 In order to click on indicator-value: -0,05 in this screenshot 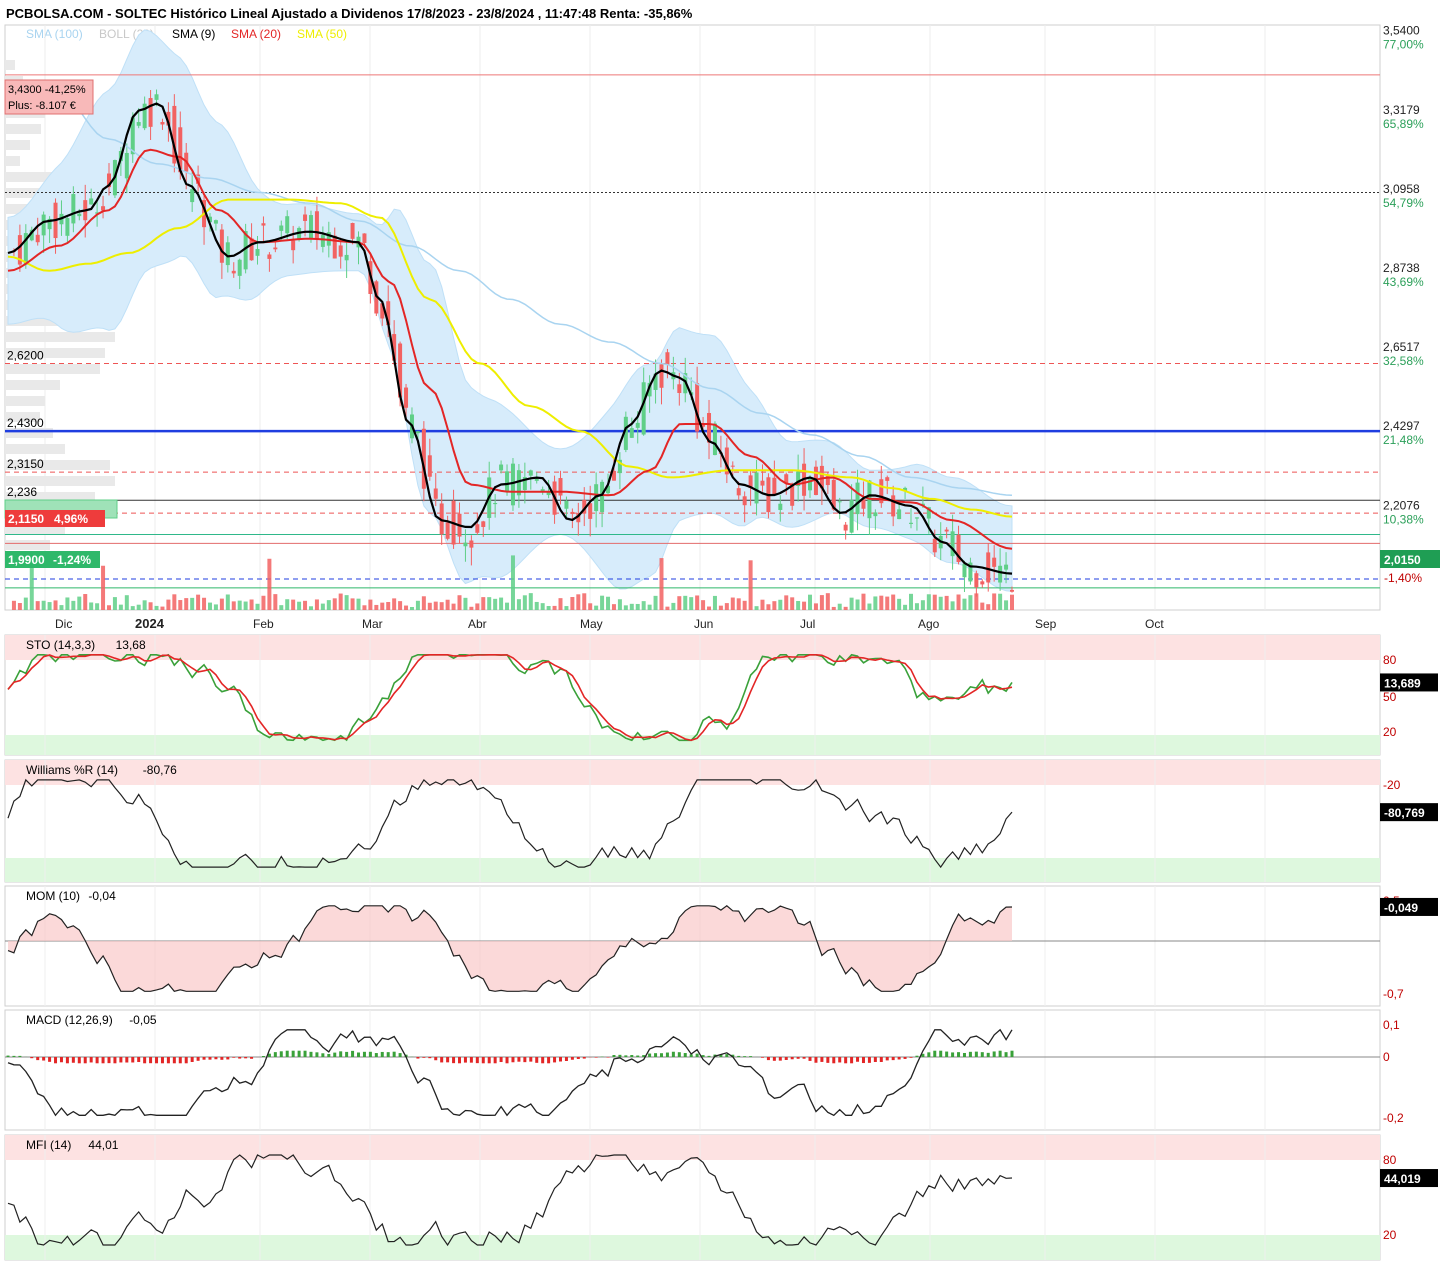, I will do `click(143, 1020)`.